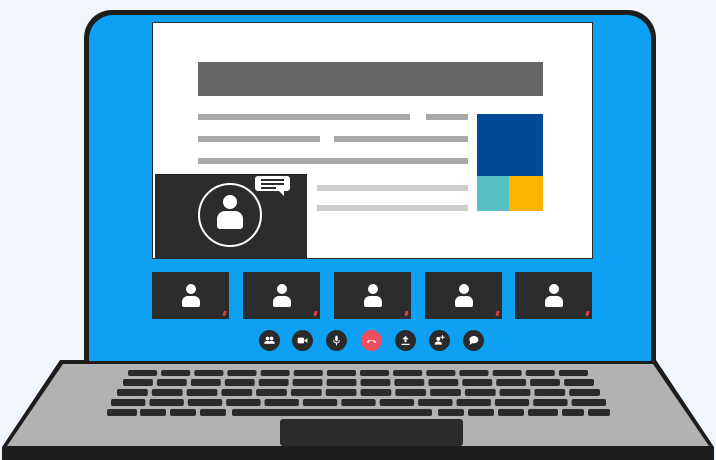 This screenshot has height=460, width=716. Describe the element at coordinates (371, 340) in the screenshot. I see `end-call-button` at that location.